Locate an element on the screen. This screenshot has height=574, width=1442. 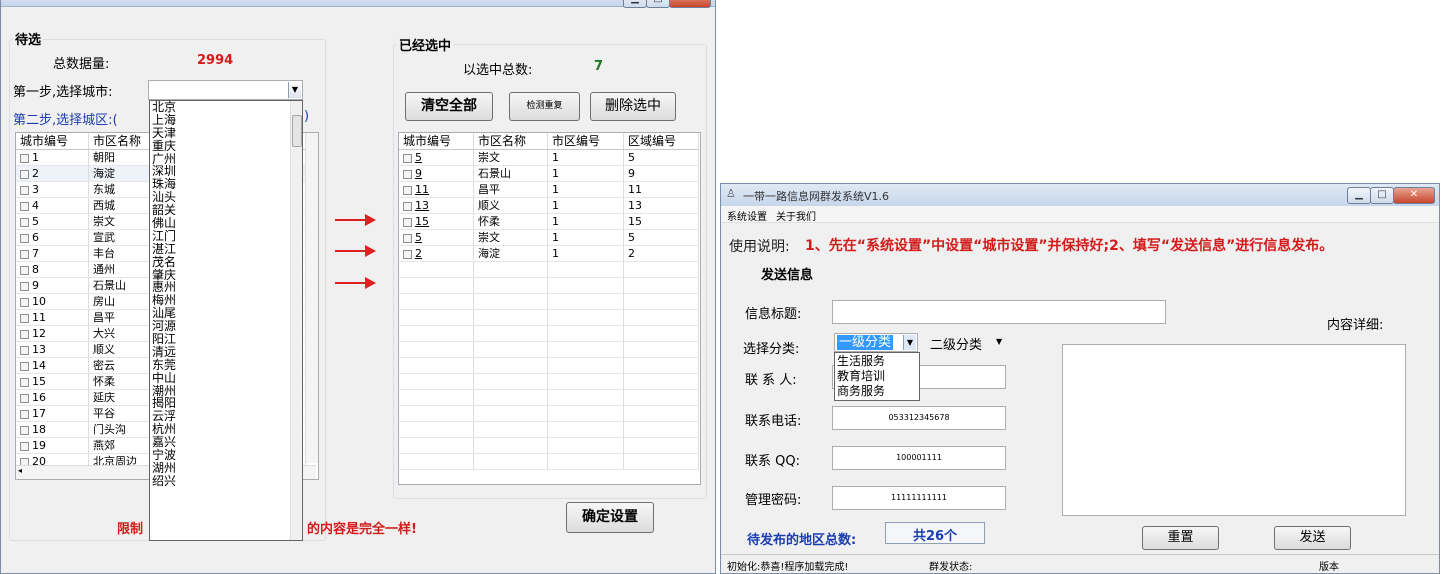
dropdown-option: 茂名 is located at coordinates (226, 262).